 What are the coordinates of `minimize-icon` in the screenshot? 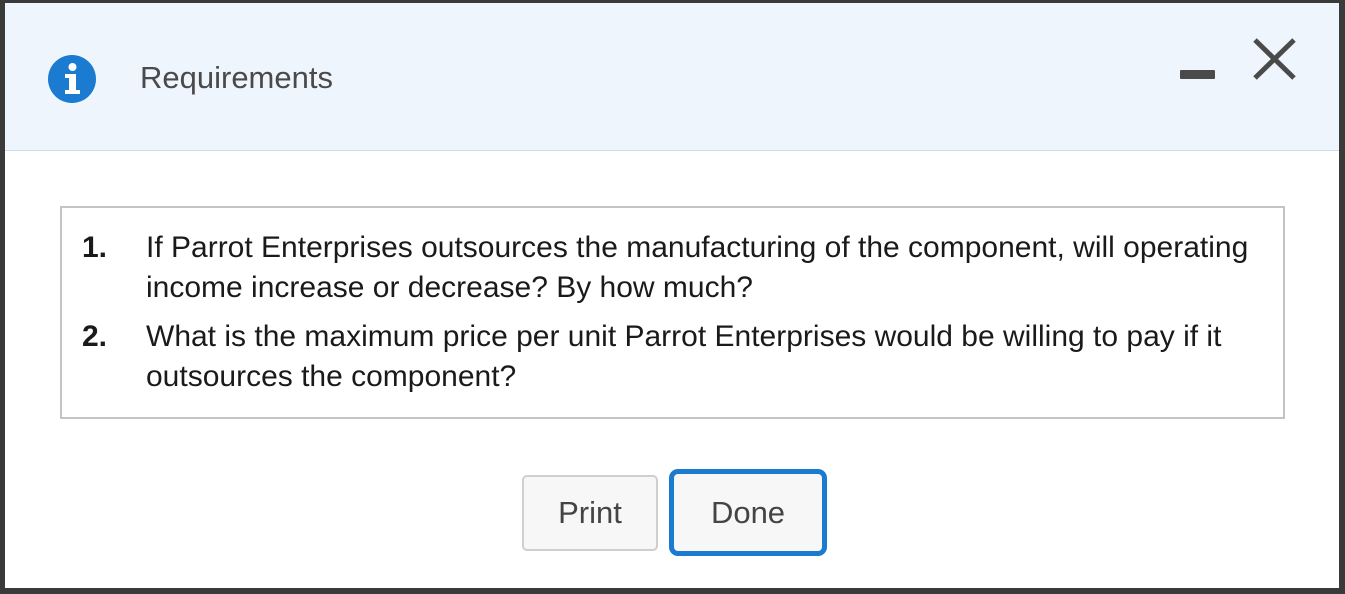 It's located at (1197, 74).